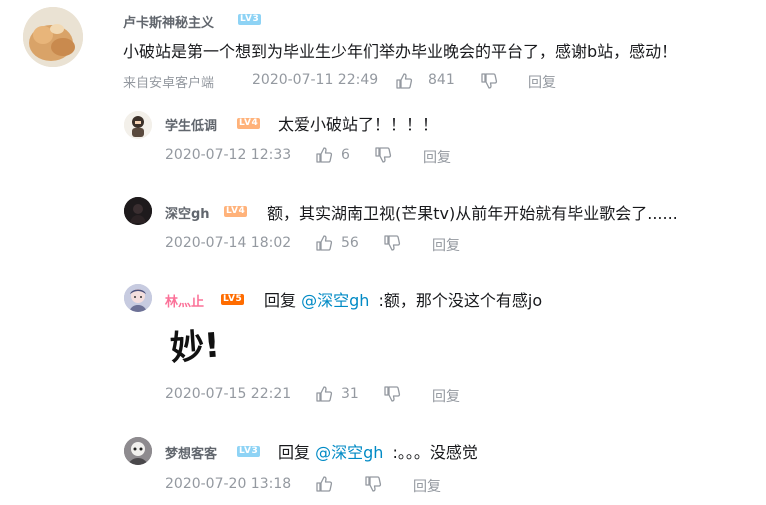 Image resolution: width=766 pixels, height=505 pixels. Describe the element at coordinates (358, 124) in the screenshot. I see `reply-text: 太爱小破站了！！！！` at that location.